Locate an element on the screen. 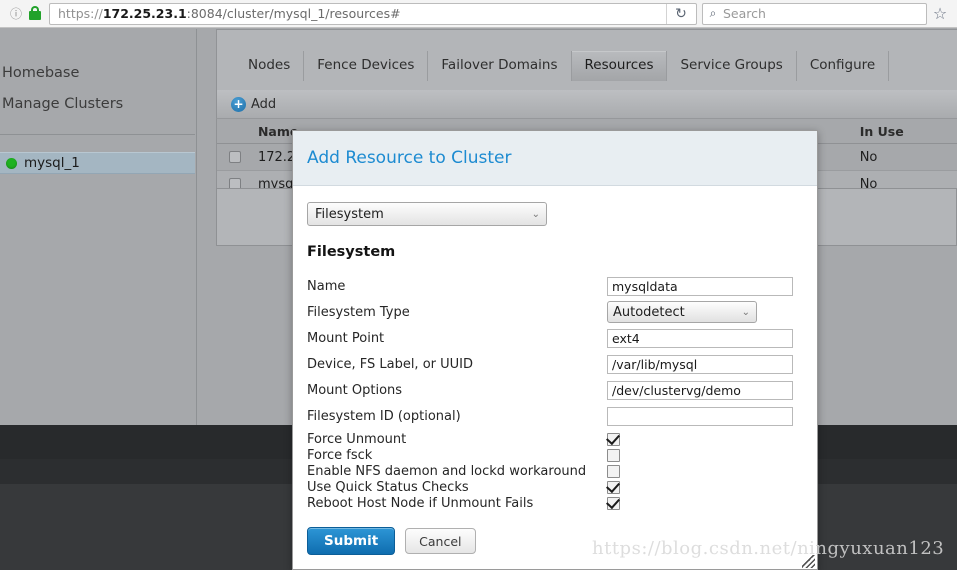 The image size is (957, 570). field-row-name: Name is located at coordinates (555, 286).